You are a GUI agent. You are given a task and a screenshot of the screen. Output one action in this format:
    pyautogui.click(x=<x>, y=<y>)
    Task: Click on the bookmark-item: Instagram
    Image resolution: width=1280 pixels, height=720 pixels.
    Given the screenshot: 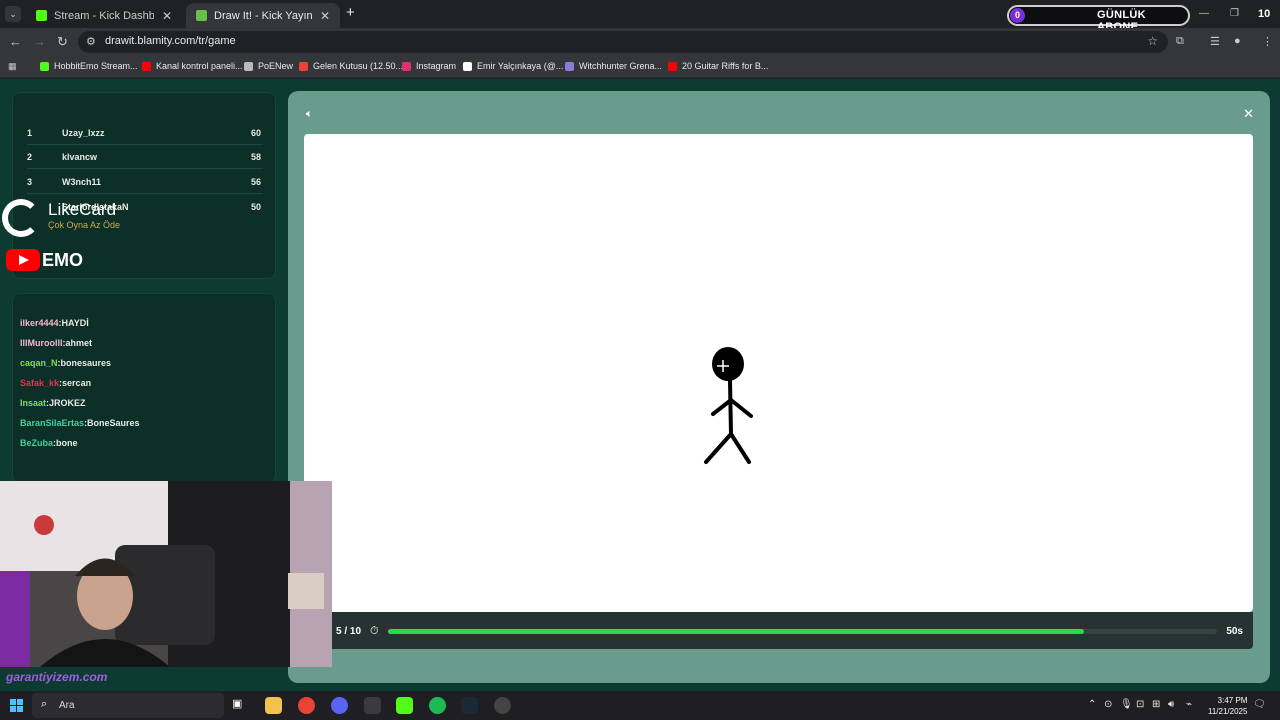 What is the action you would take?
    pyautogui.click(x=429, y=66)
    